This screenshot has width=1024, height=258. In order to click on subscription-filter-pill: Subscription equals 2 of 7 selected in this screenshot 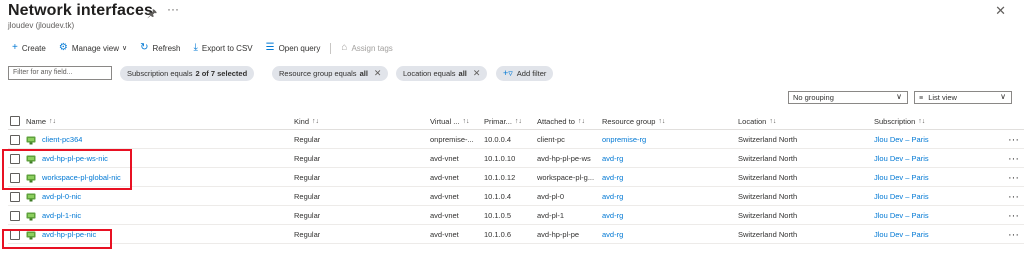, I will do `click(187, 73)`.